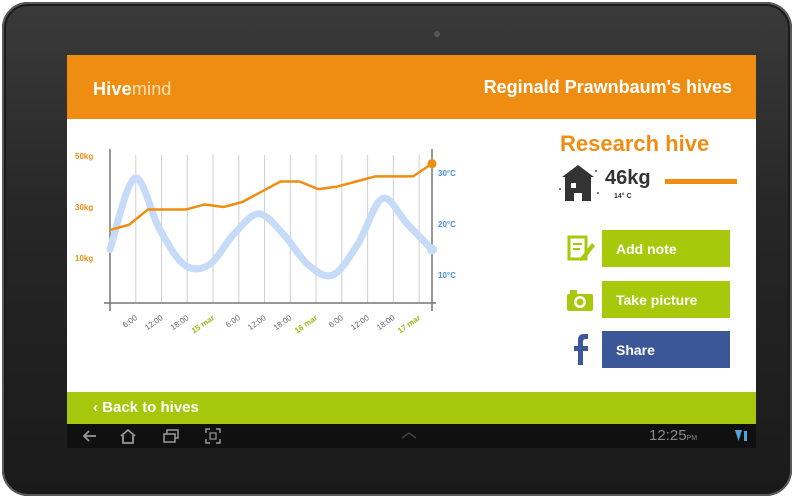 The image size is (796, 500). Describe the element at coordinates (628, 178) in the screenshot. I see `hive-weight: 46kg` at that location.